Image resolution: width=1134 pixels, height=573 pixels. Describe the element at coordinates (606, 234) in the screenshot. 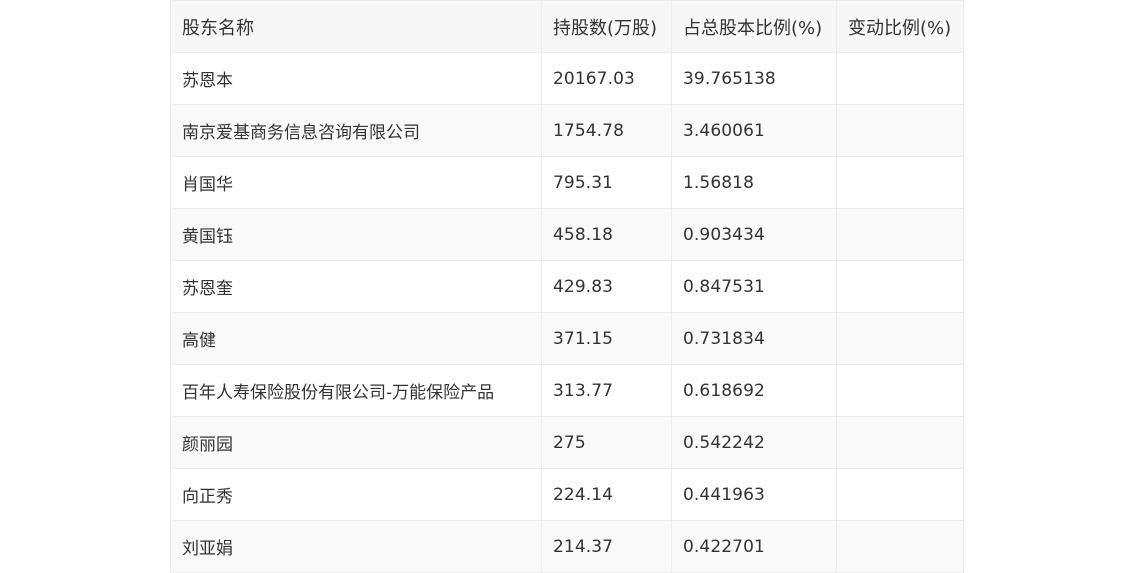

I see `cell-shares-held: 458.18` at that location.